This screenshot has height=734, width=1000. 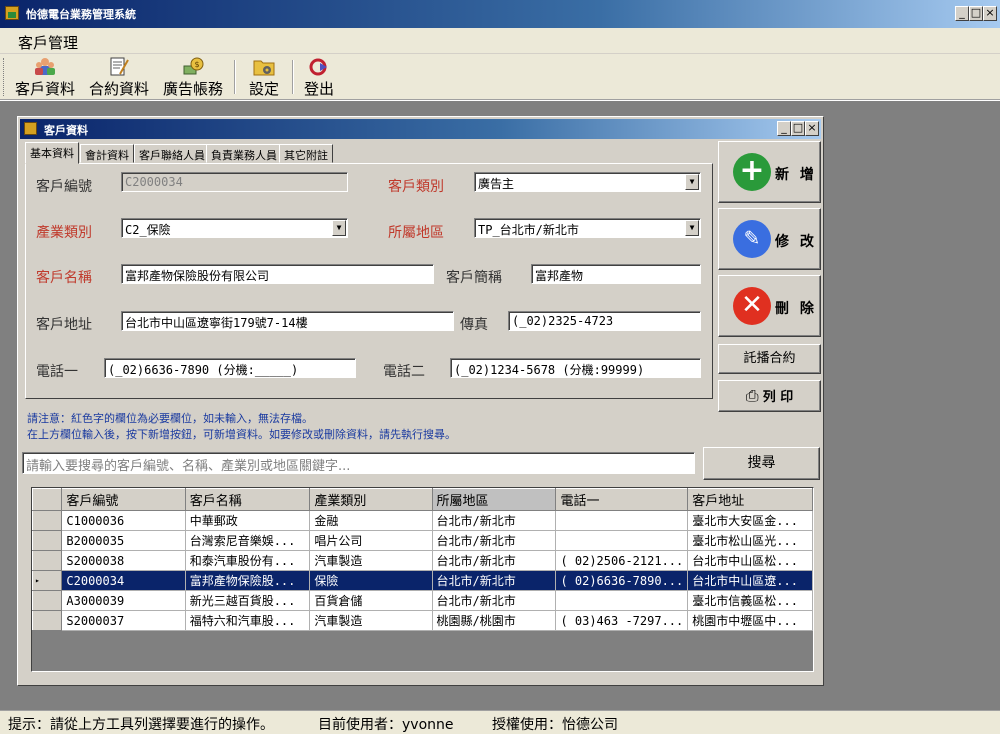 I want to click on short-name-field: 富邦產物, so click(x=616, y=274).